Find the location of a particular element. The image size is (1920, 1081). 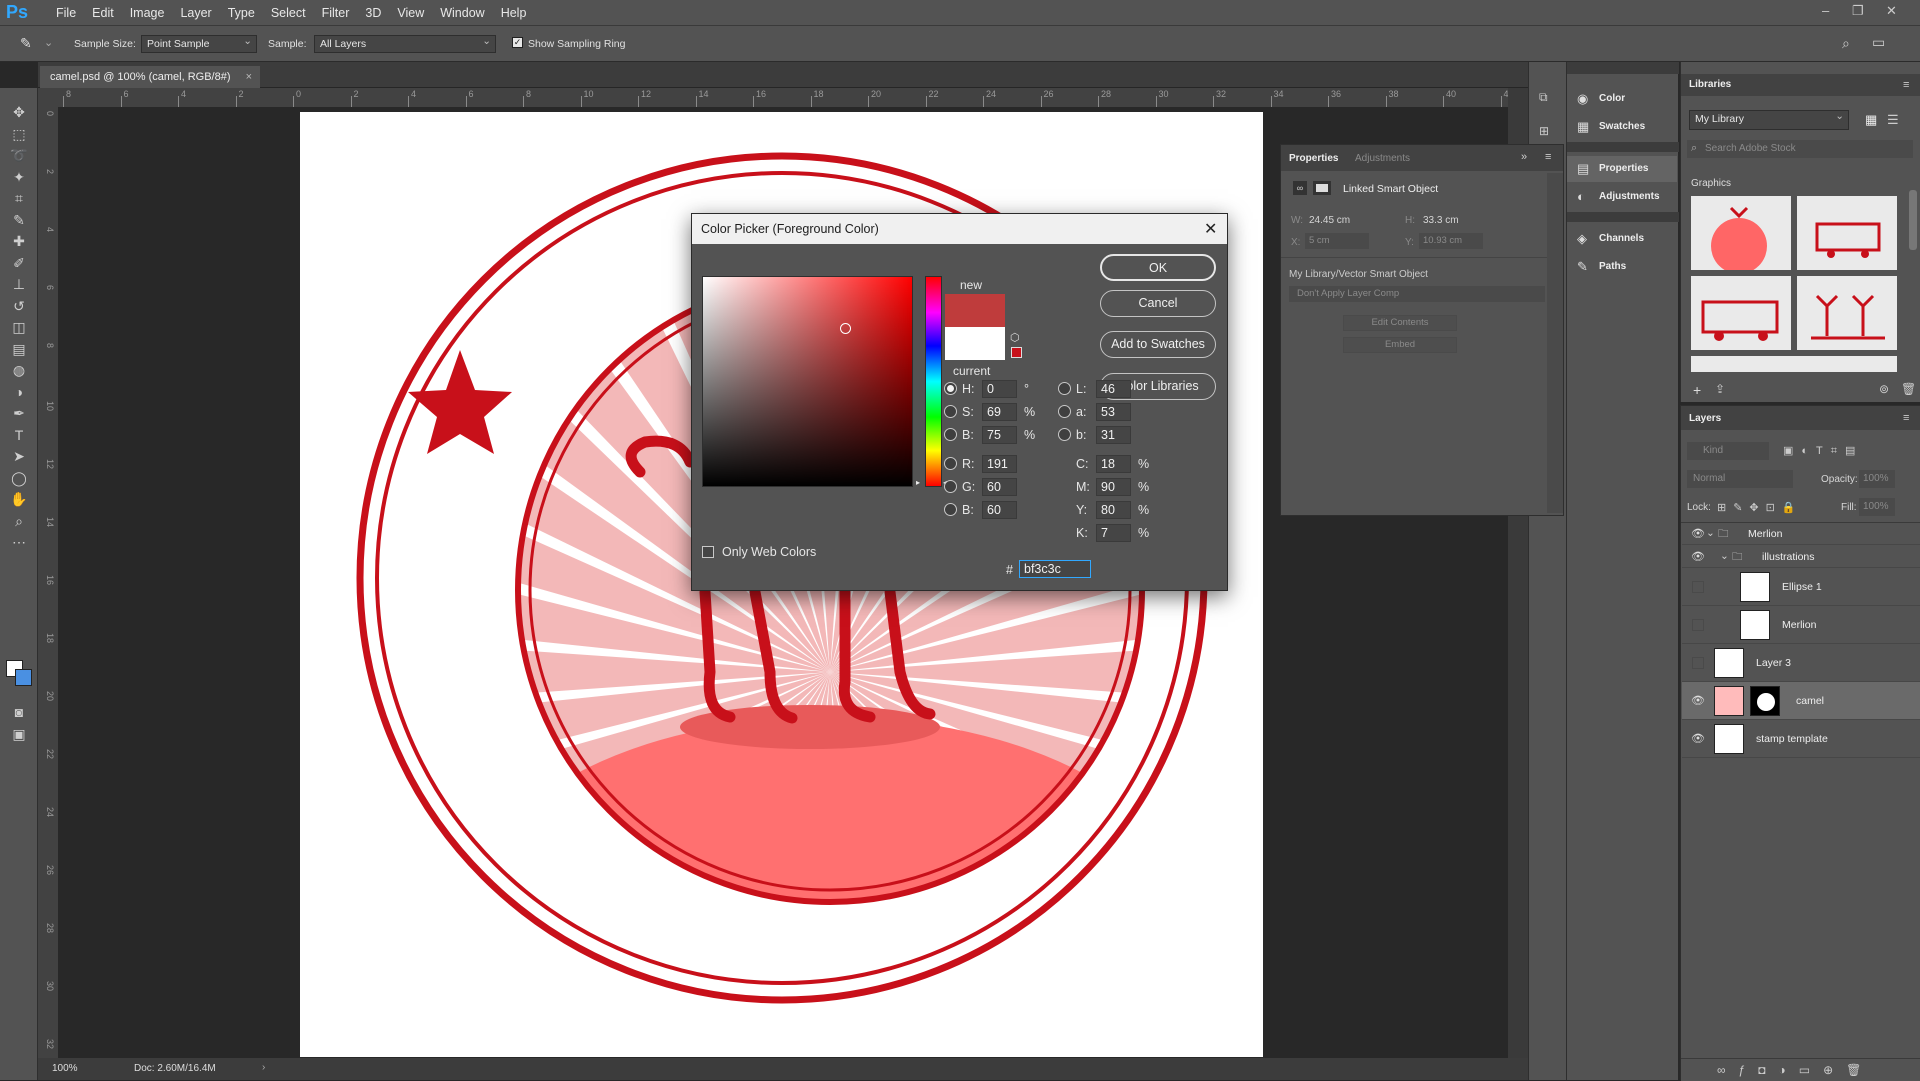

saturation-brightness-field is located at coordinates (807, 381).